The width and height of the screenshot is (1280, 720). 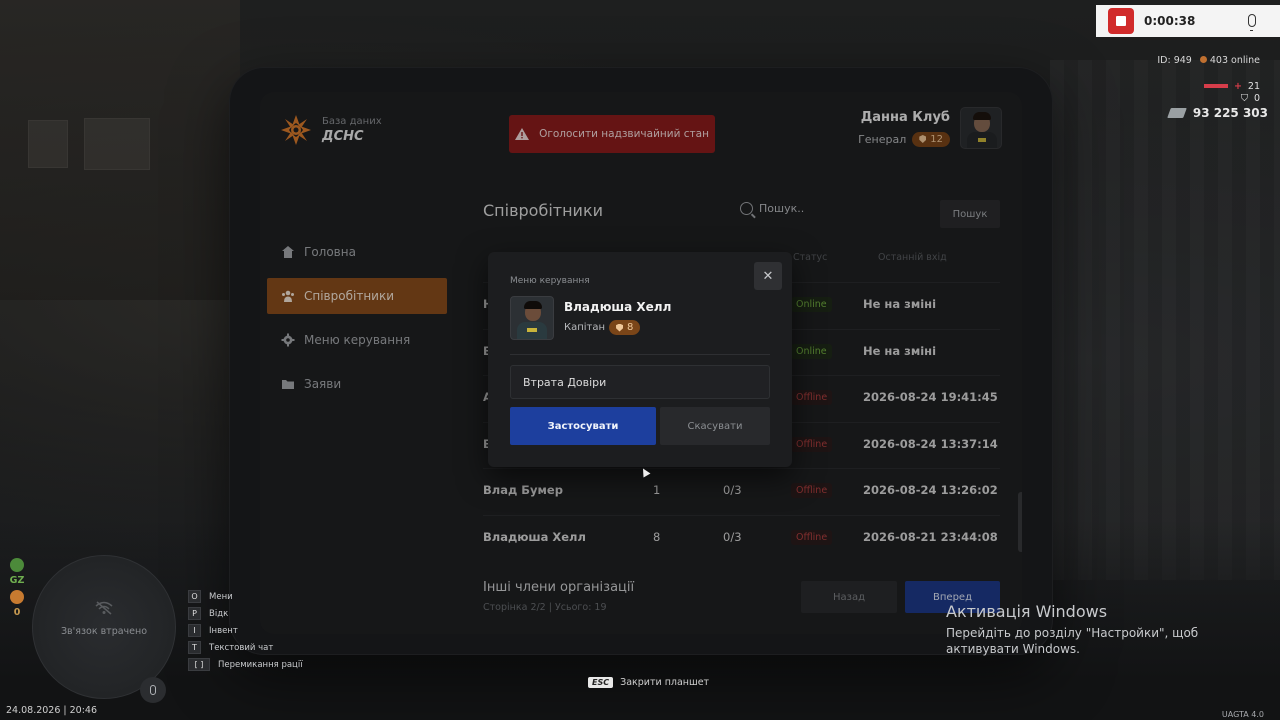 What do you see at coordinates (194, 647) in the screenshot?
I see `key-cap: T` at bounding box center [194, 647].